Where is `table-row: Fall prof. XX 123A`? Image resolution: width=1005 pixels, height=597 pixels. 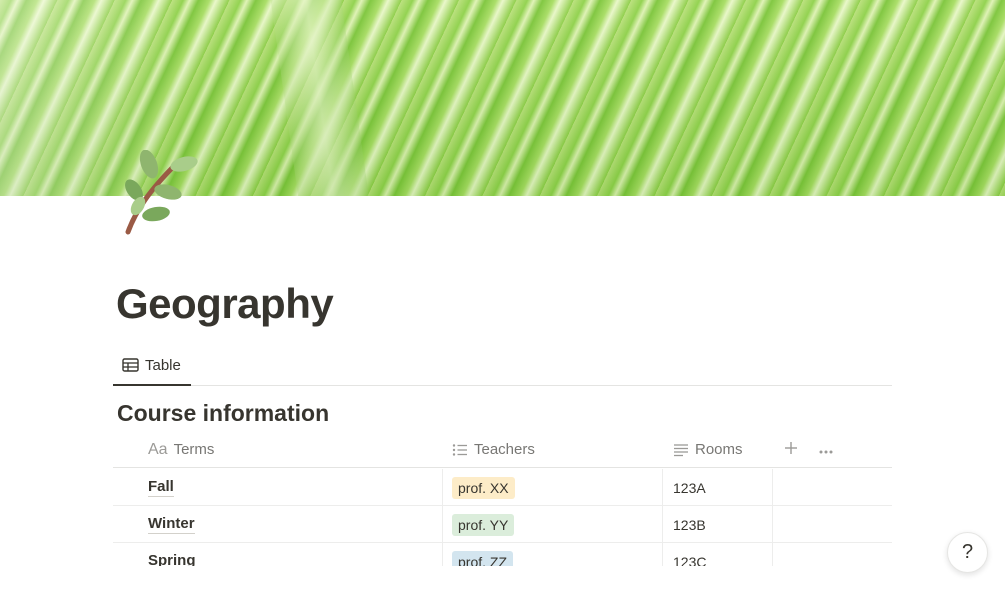
table-row: Fall prof. XX 123A is located at coordinates (502, 487).